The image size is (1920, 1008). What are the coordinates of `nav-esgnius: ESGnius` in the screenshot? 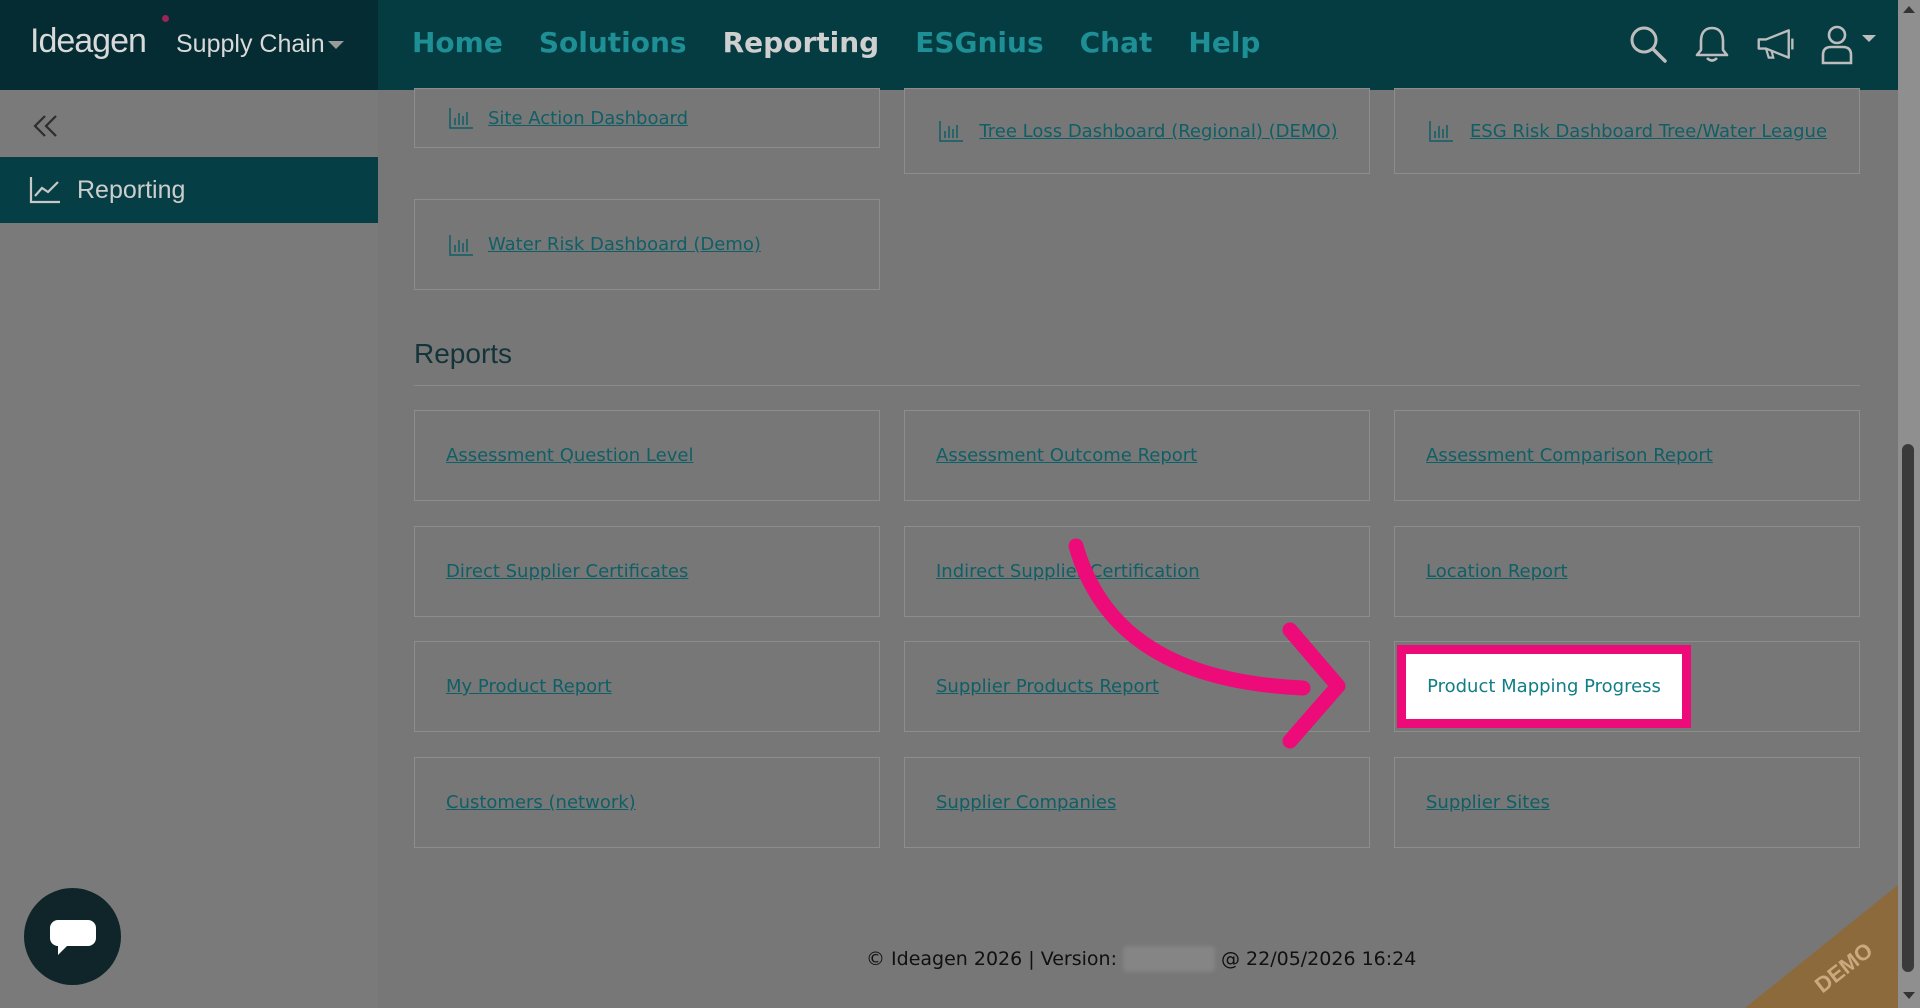 It's located at (979, 42).